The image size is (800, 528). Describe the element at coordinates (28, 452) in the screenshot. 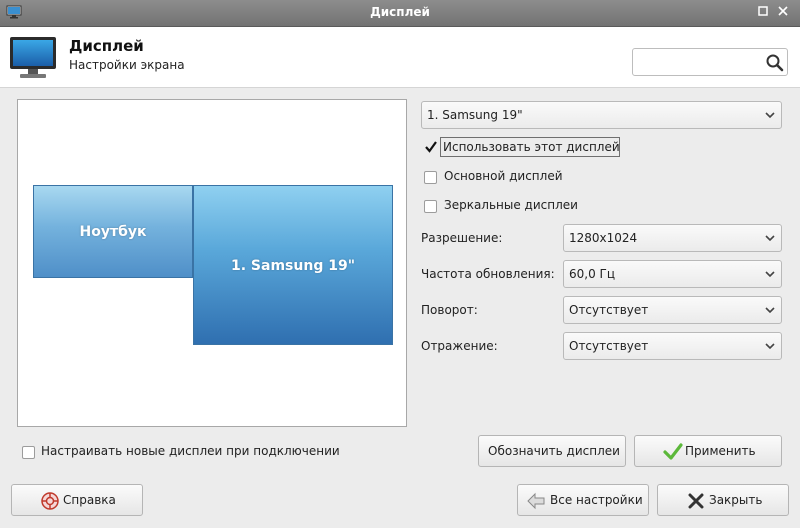

I see `configure-new-displays-checkbox` at that location.